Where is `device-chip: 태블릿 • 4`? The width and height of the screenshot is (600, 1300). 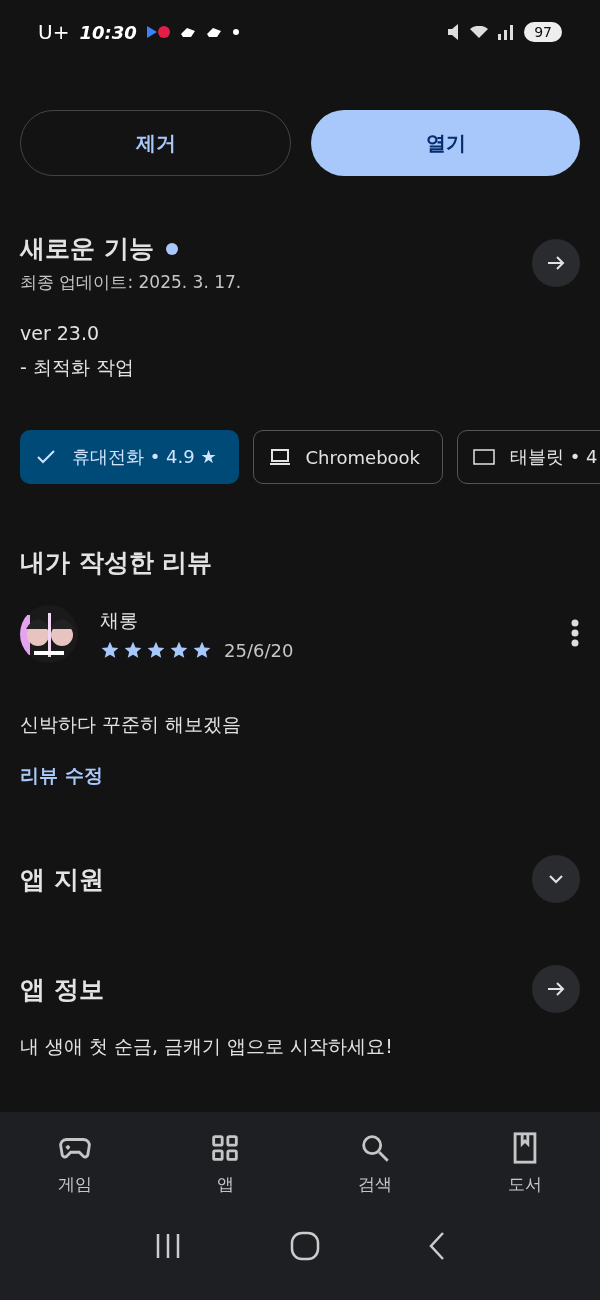
device-chip: 태블릿 • 4 is located at coordinates (528, 457).